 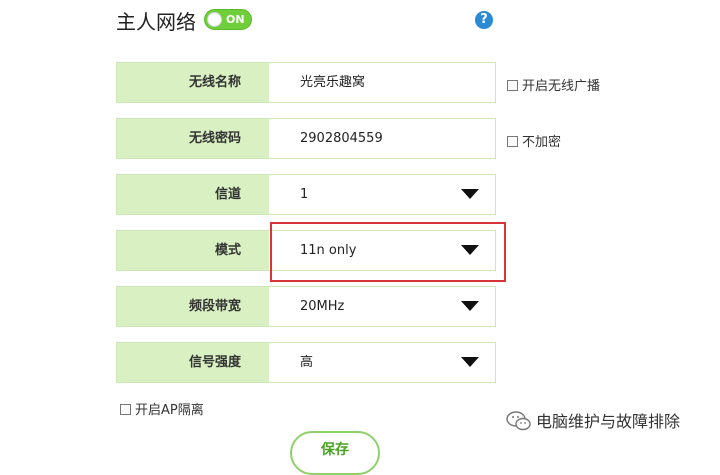 What do you see at coordinates (156, 22) in the screenshot?
I see `page-title: 主人网络` at bounding box center [156, 22].